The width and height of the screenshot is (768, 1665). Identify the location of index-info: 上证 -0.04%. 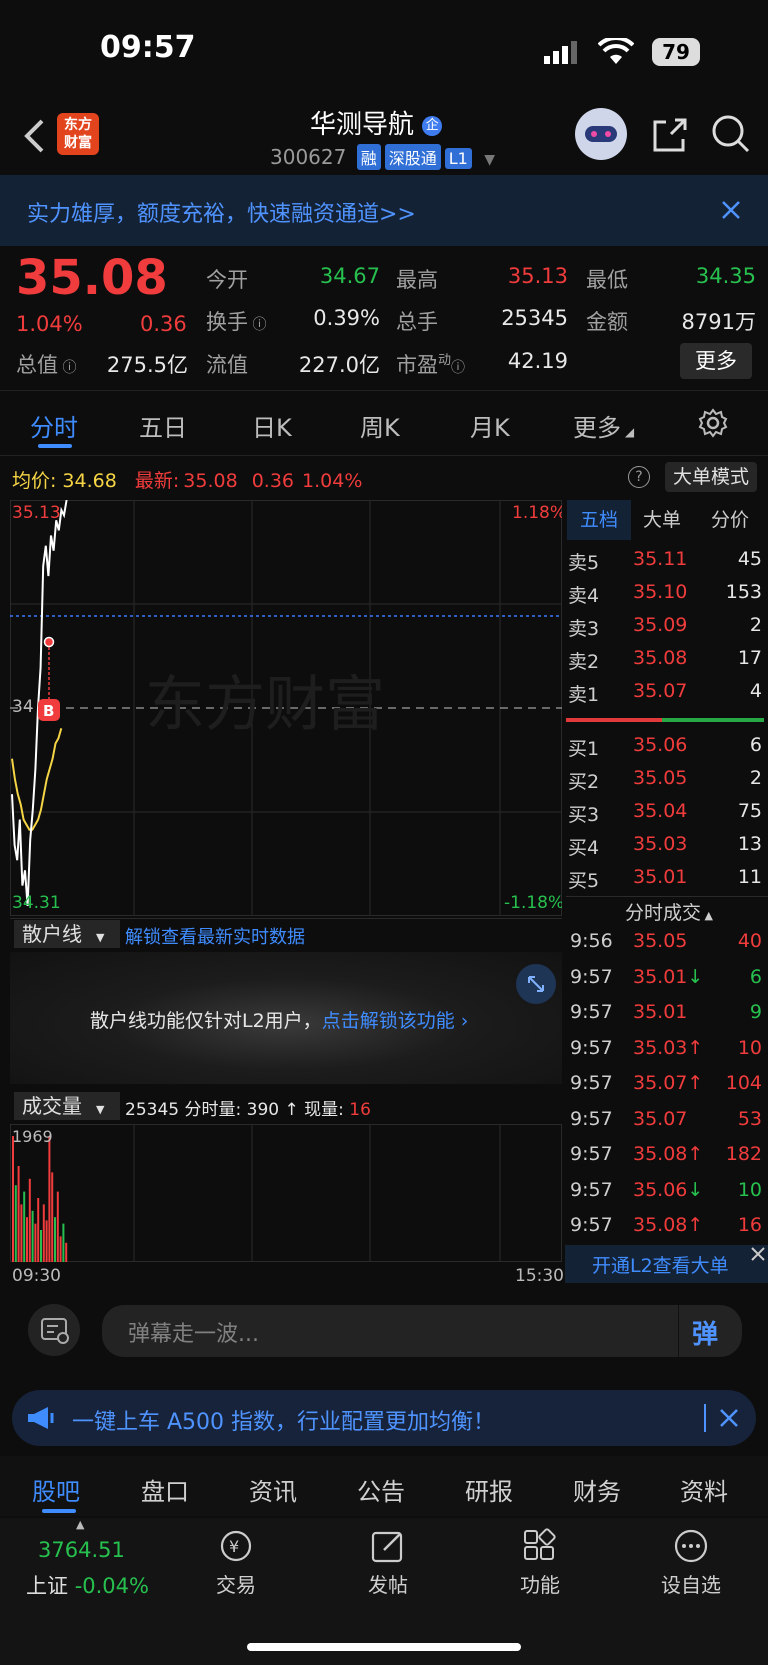
(87, 1585).